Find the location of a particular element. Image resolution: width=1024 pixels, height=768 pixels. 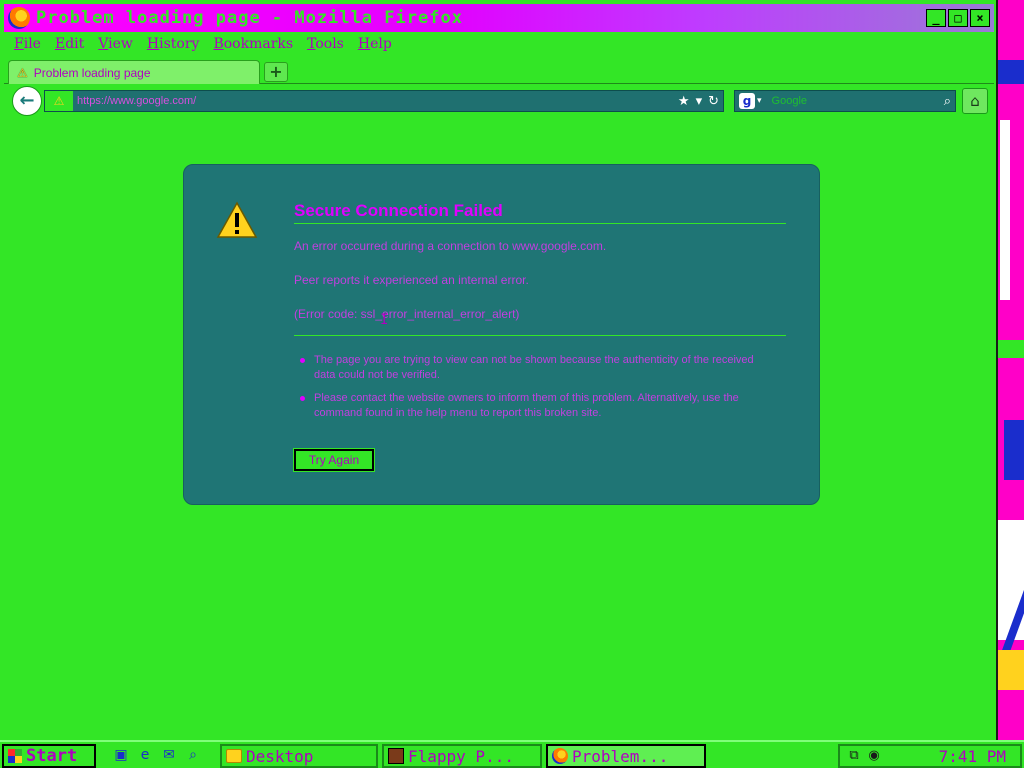

tab-label: Problem loading page is located at coordinates (92, 72).